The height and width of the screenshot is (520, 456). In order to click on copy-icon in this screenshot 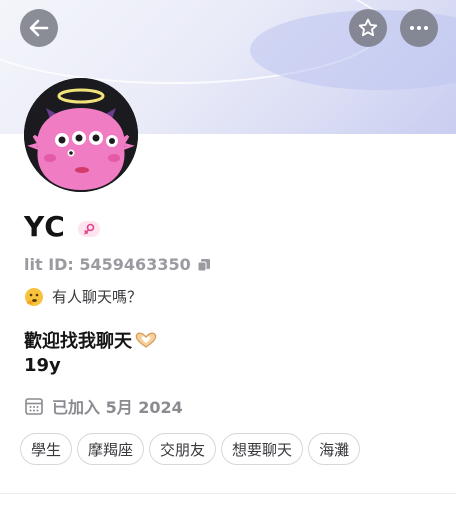, I will do `click(204, 265)`.